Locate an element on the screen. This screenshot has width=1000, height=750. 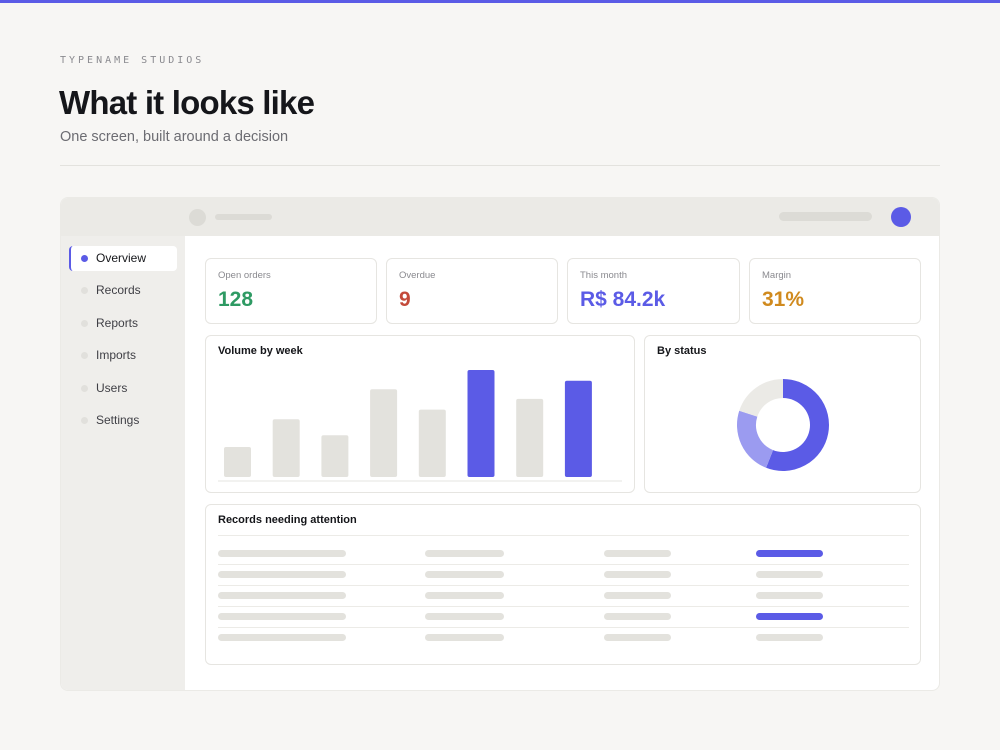
app-name-placeholder is located at coordinates (243, 217).